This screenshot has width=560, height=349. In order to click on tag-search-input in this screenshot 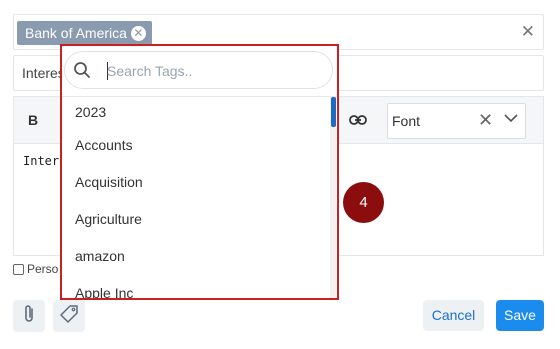, I will do `click(212, 71)`.